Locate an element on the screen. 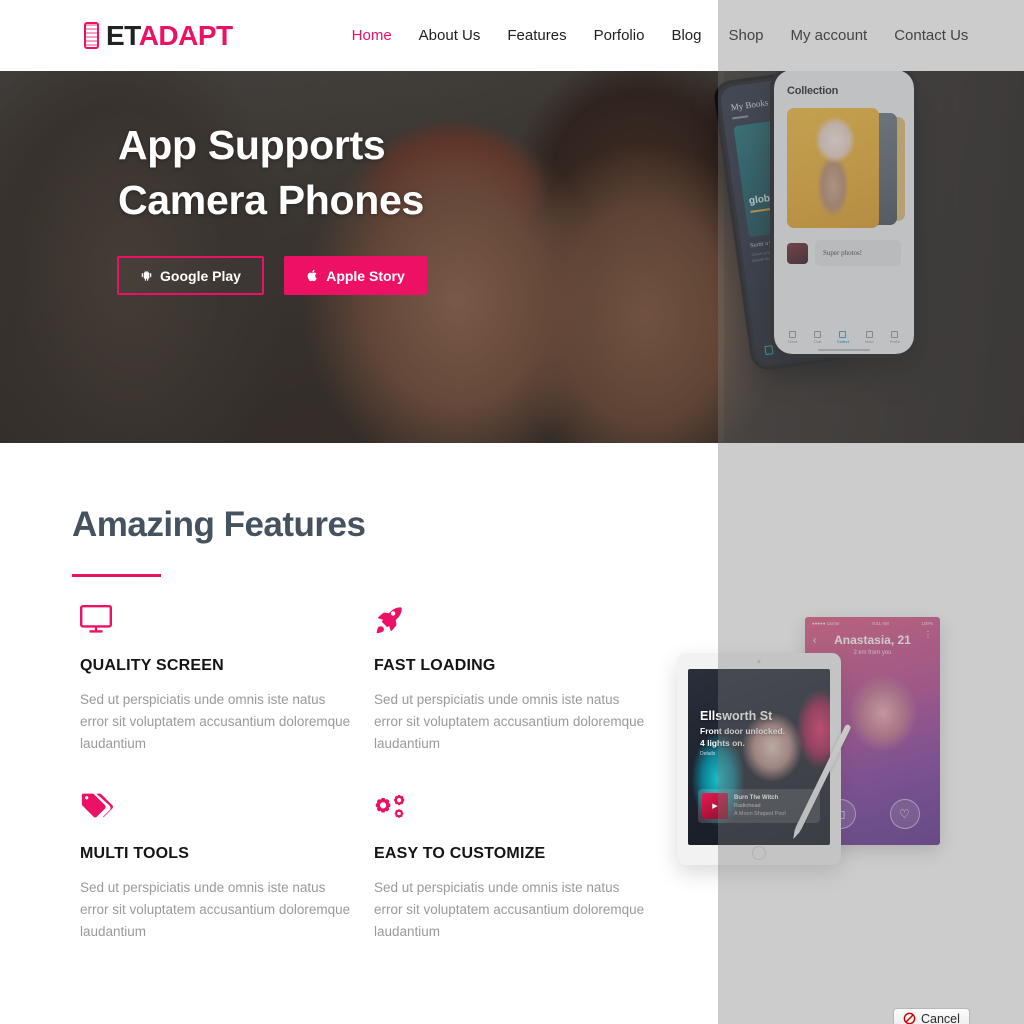 The image size is (1024, 1024). feature-title: QUALITY SCREEN is located at coordinates (152, 665).